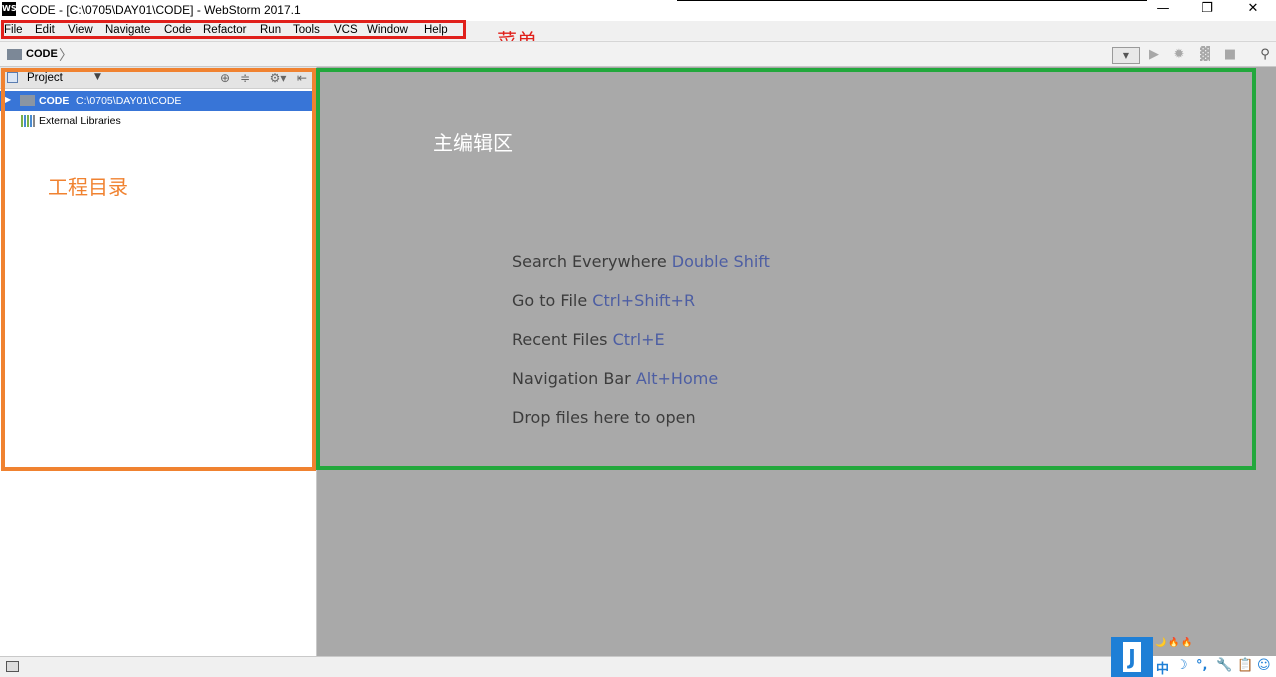  Describe the element at coordinates (42, 54) in the screenshot. I see `breadcrumb-code: CODE` at that location.